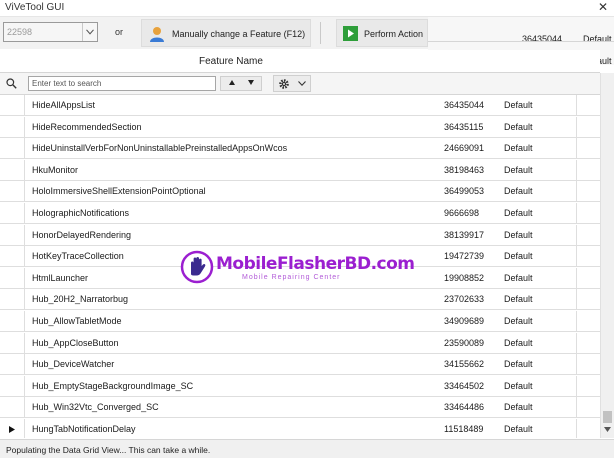 The width and height of the screenshot is (614, 458). Describe the element at coordinates (231, 61) in the screenshot. I see `column-header-feature-name: Feature Name` at that location.